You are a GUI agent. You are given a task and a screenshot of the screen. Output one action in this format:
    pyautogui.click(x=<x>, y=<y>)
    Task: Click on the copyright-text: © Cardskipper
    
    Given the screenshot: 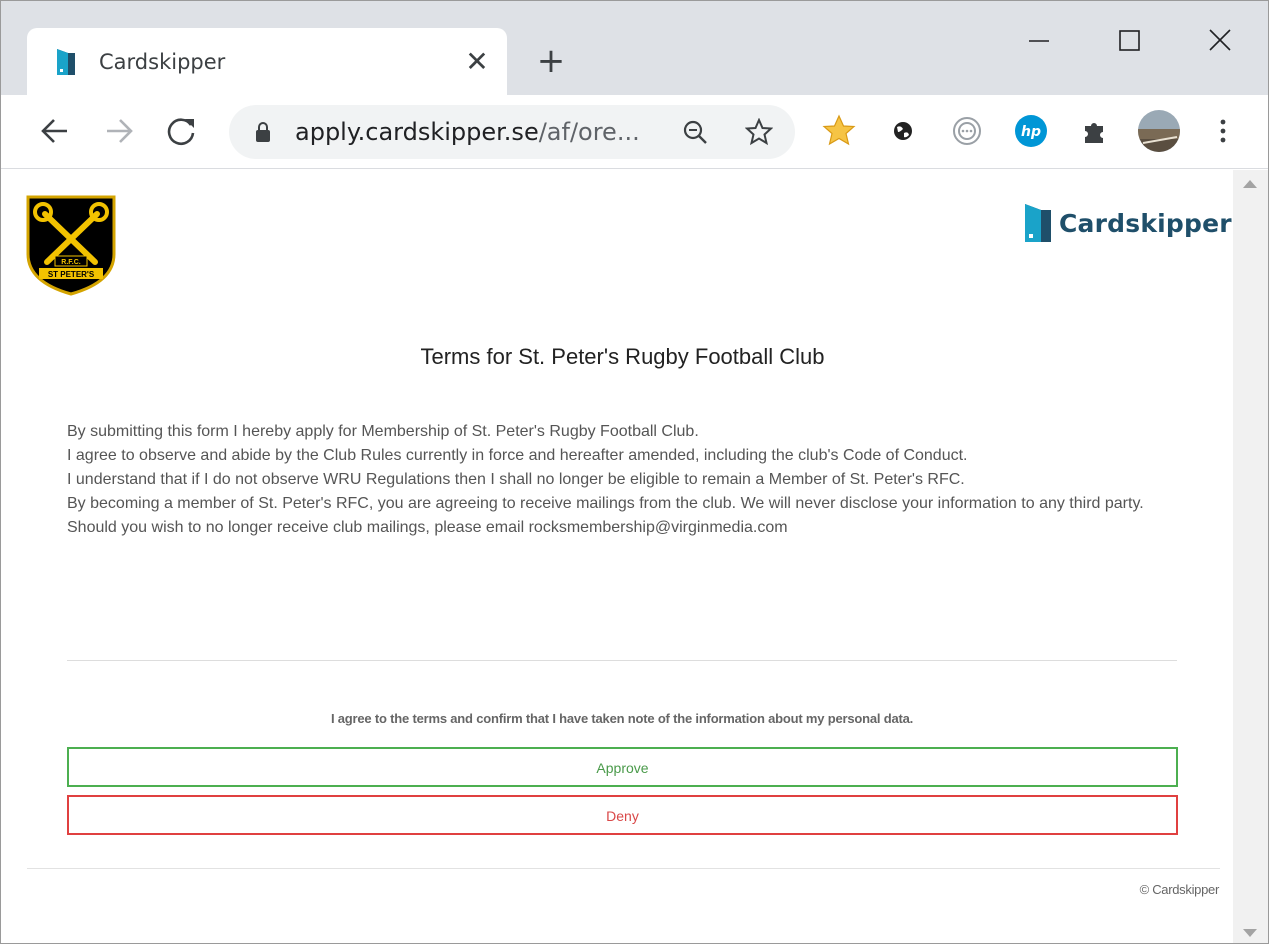 What is the action you would take?
    pyautogui.click(x=1179, y=889)
    